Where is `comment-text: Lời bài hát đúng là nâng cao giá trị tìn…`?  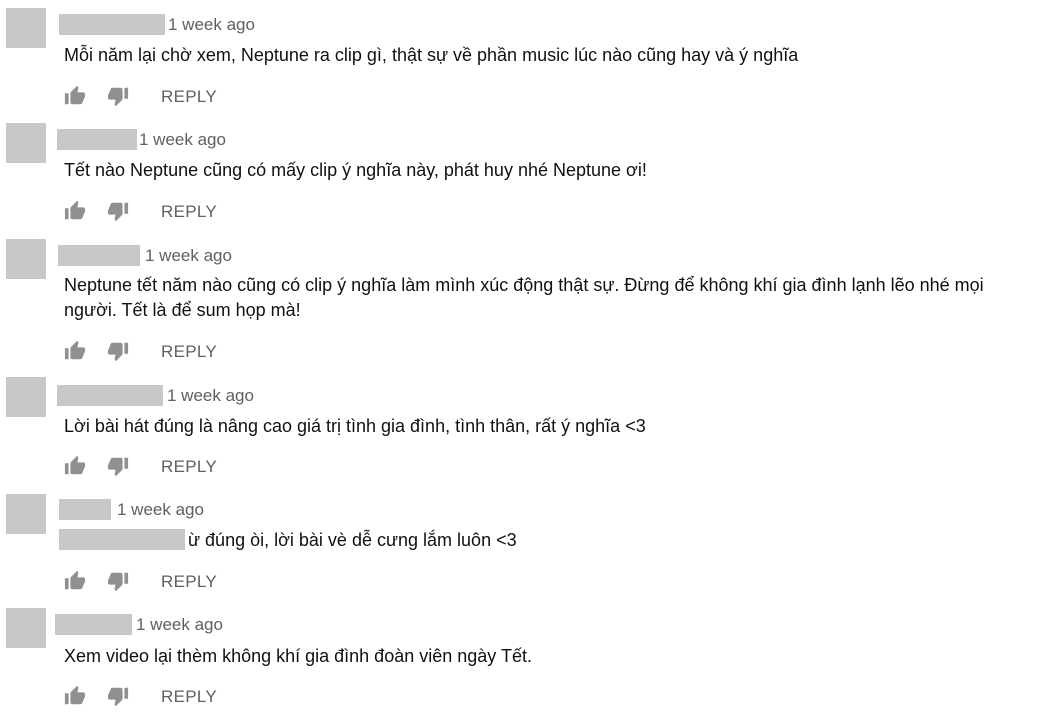 comment-text: Lời bài hát đúng là nâng cao giá trị tìn… is located at coordinates (355, 426).